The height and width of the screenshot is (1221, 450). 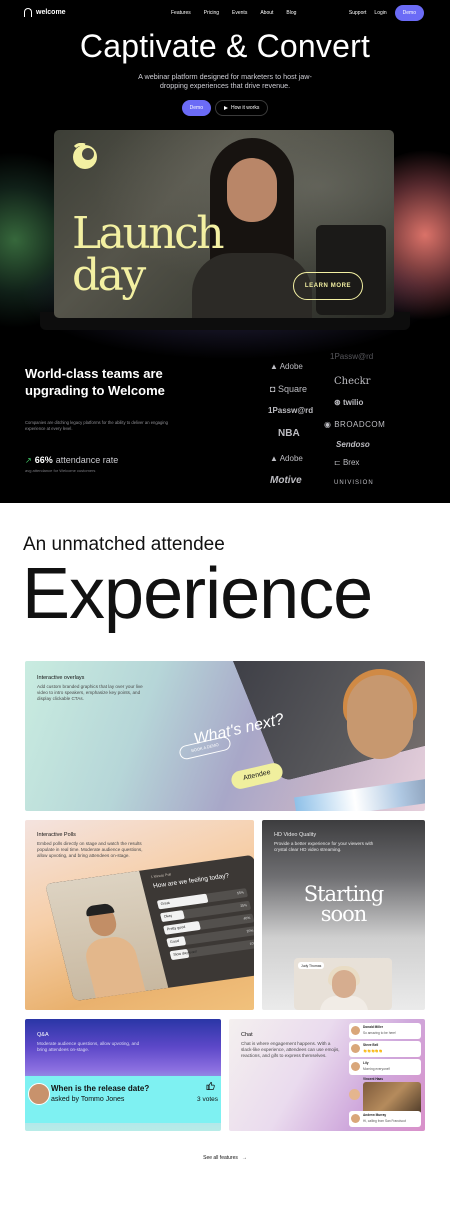 What do you see at coordinates (289, 433) in the screenshot?
I see `logo-nba: NBA` at bounding box center [289, 433].